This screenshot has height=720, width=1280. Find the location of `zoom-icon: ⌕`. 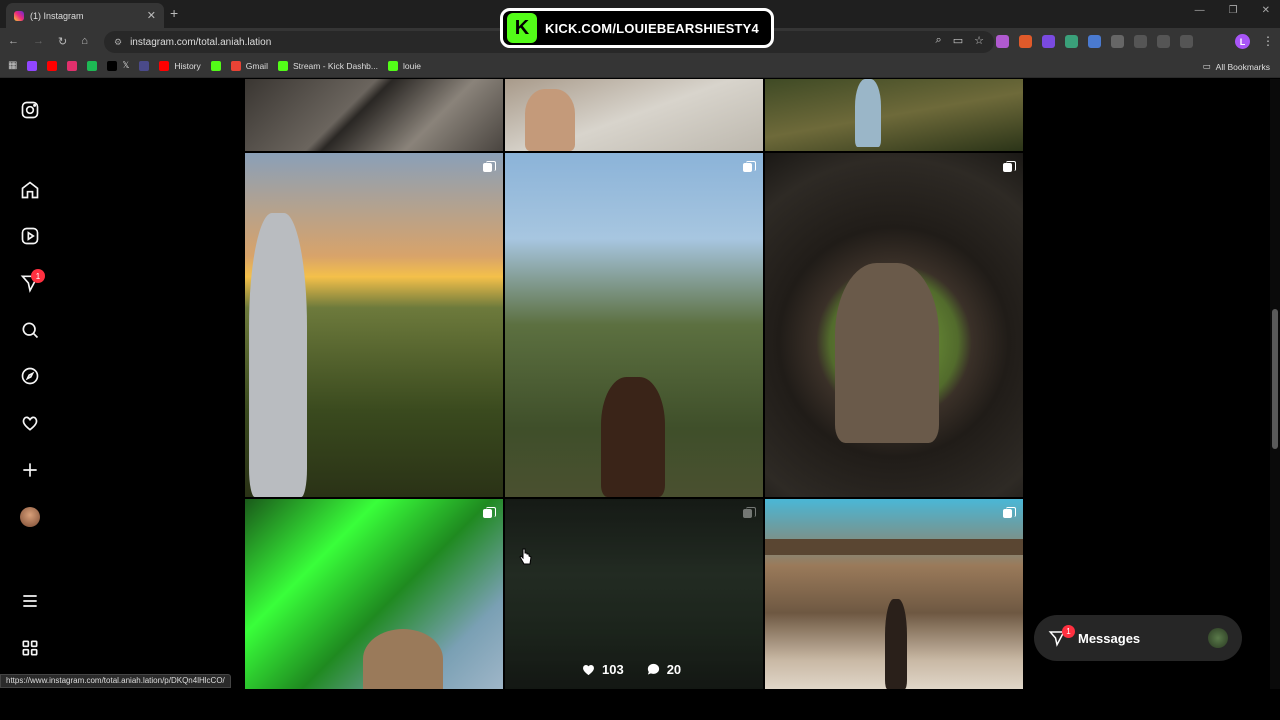

zoom-icon: ⌕ is located at coordinates (939, 40).